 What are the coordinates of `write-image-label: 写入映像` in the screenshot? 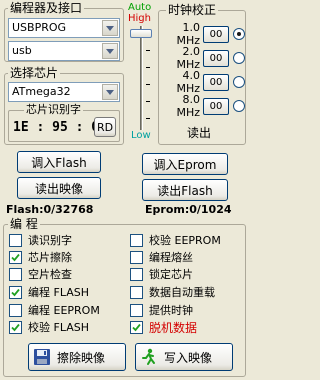 It's located at (188, 357).